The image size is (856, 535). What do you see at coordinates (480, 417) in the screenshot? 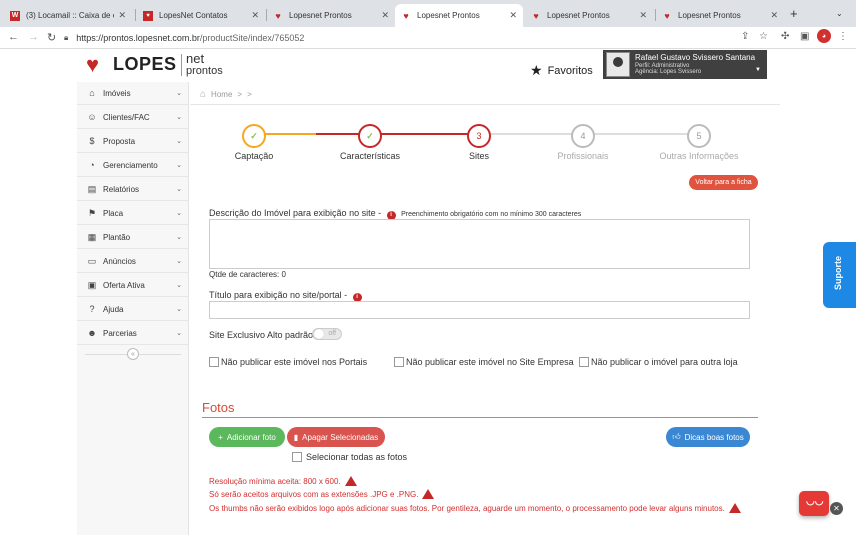
I see `divider` at bounding box center [480, 417].